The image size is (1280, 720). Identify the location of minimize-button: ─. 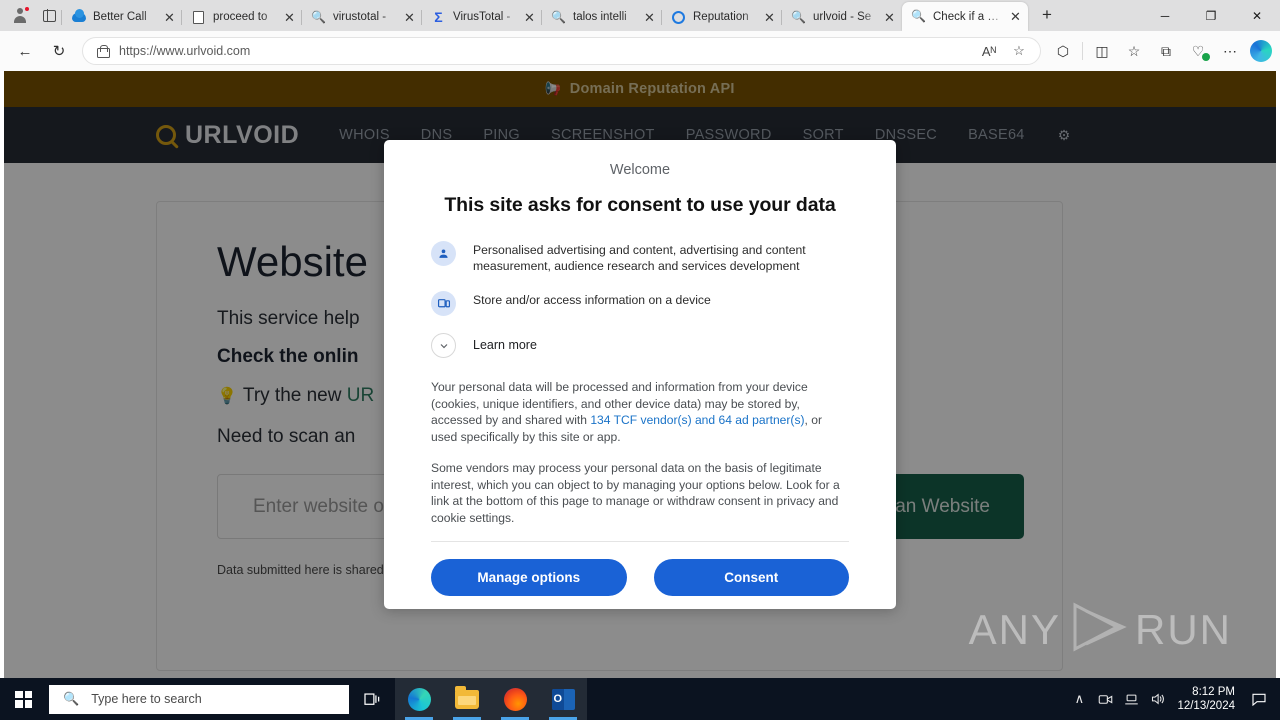
(1165, 15).